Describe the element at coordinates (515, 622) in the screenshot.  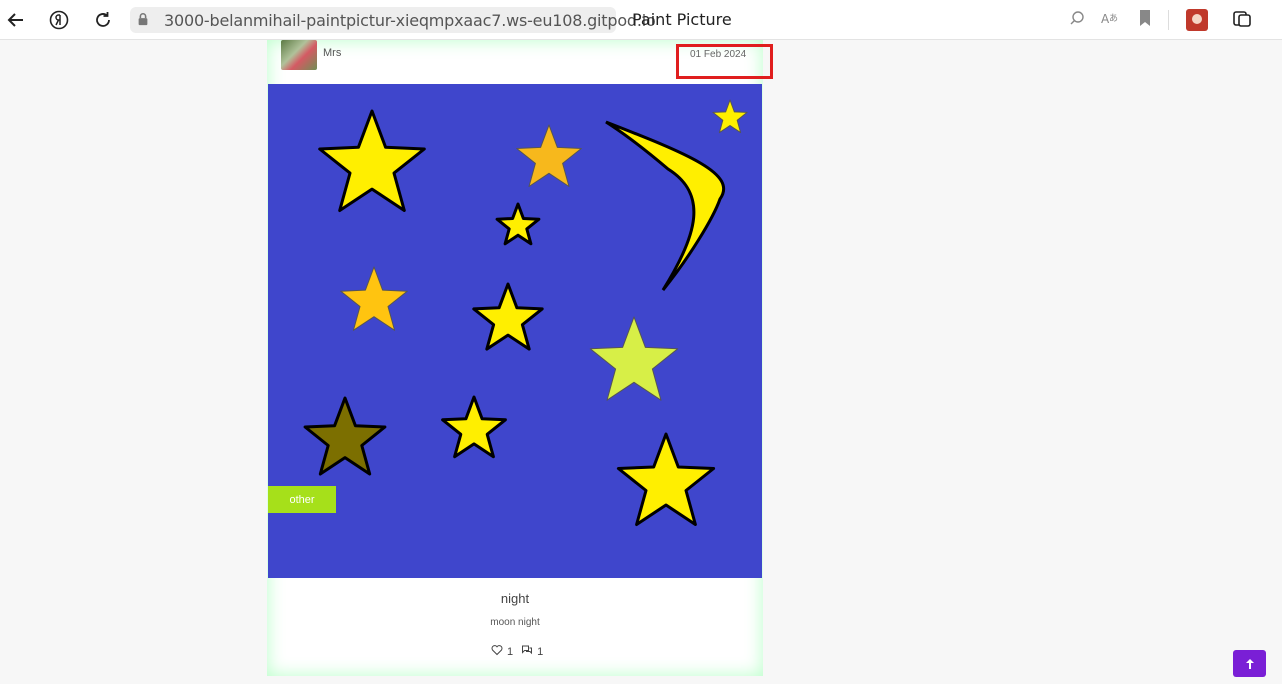
I see `post-description: moon night` at that location.